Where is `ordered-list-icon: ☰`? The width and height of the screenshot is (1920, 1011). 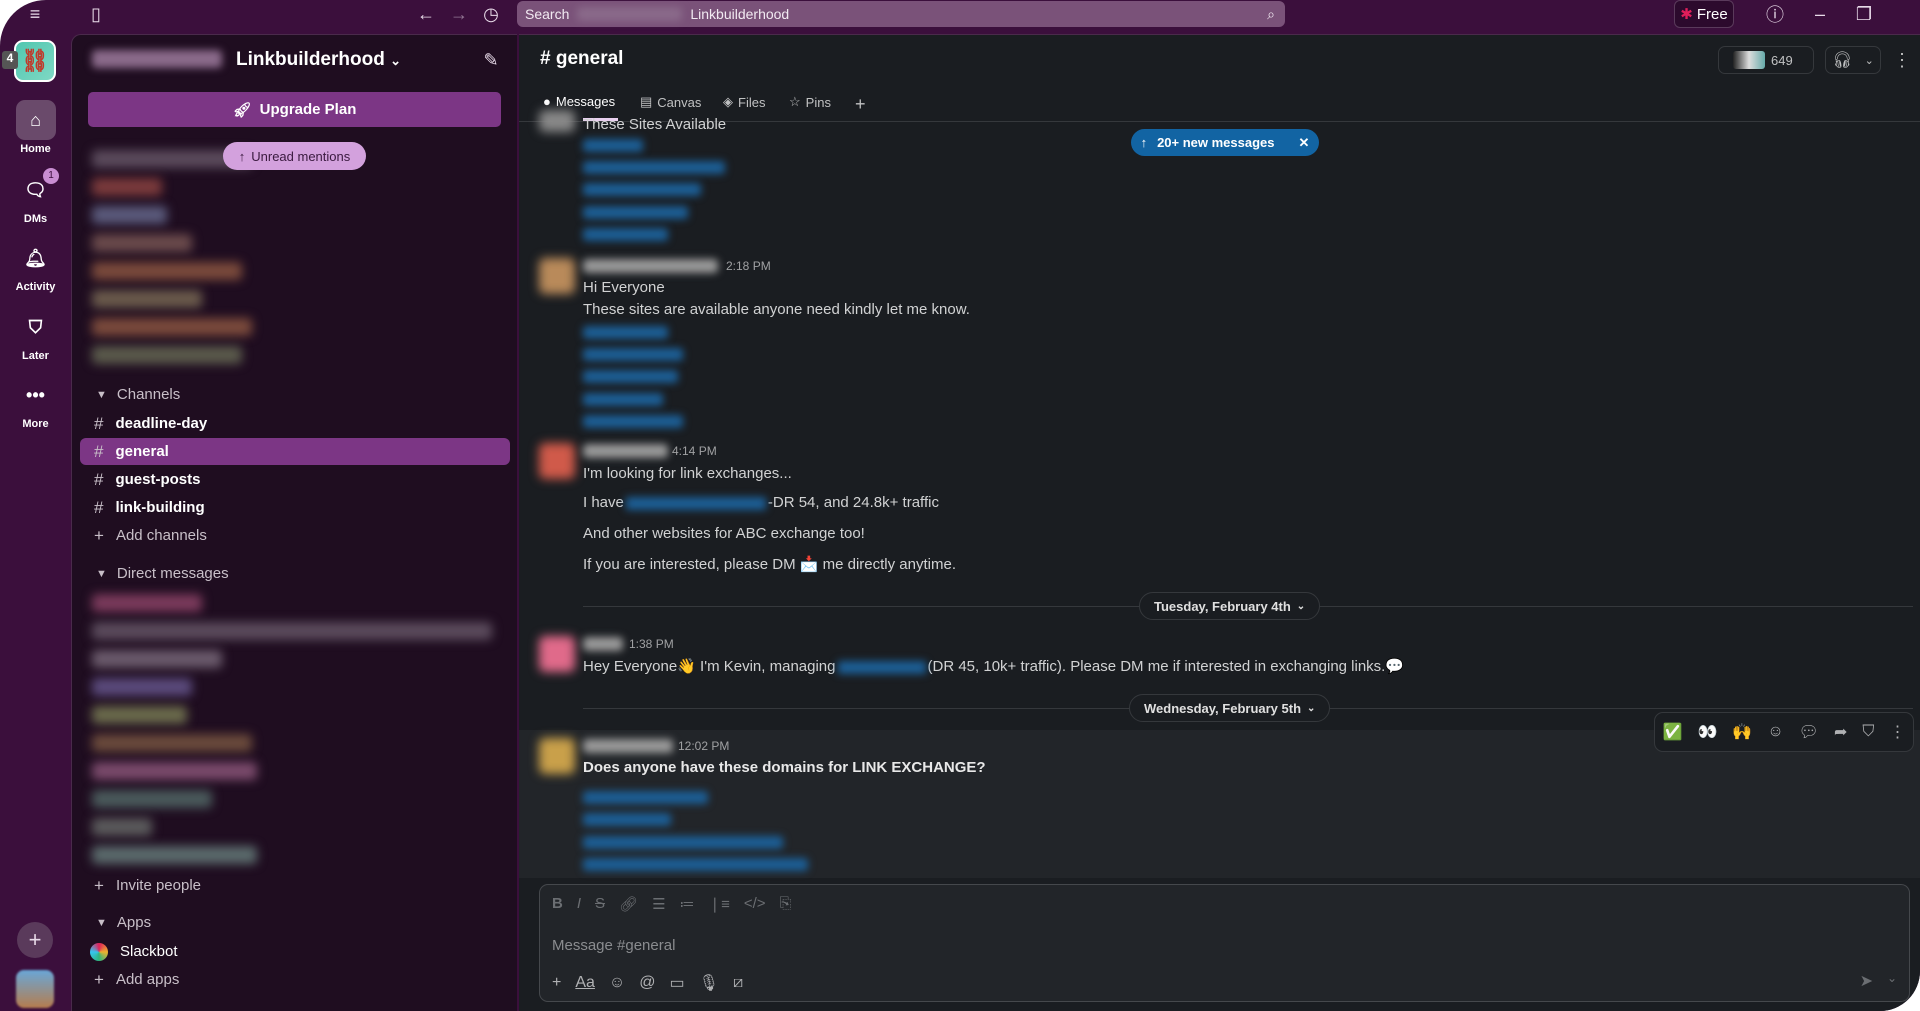
ordered-list-icon: ☰ is located at coordinates (658, 904).